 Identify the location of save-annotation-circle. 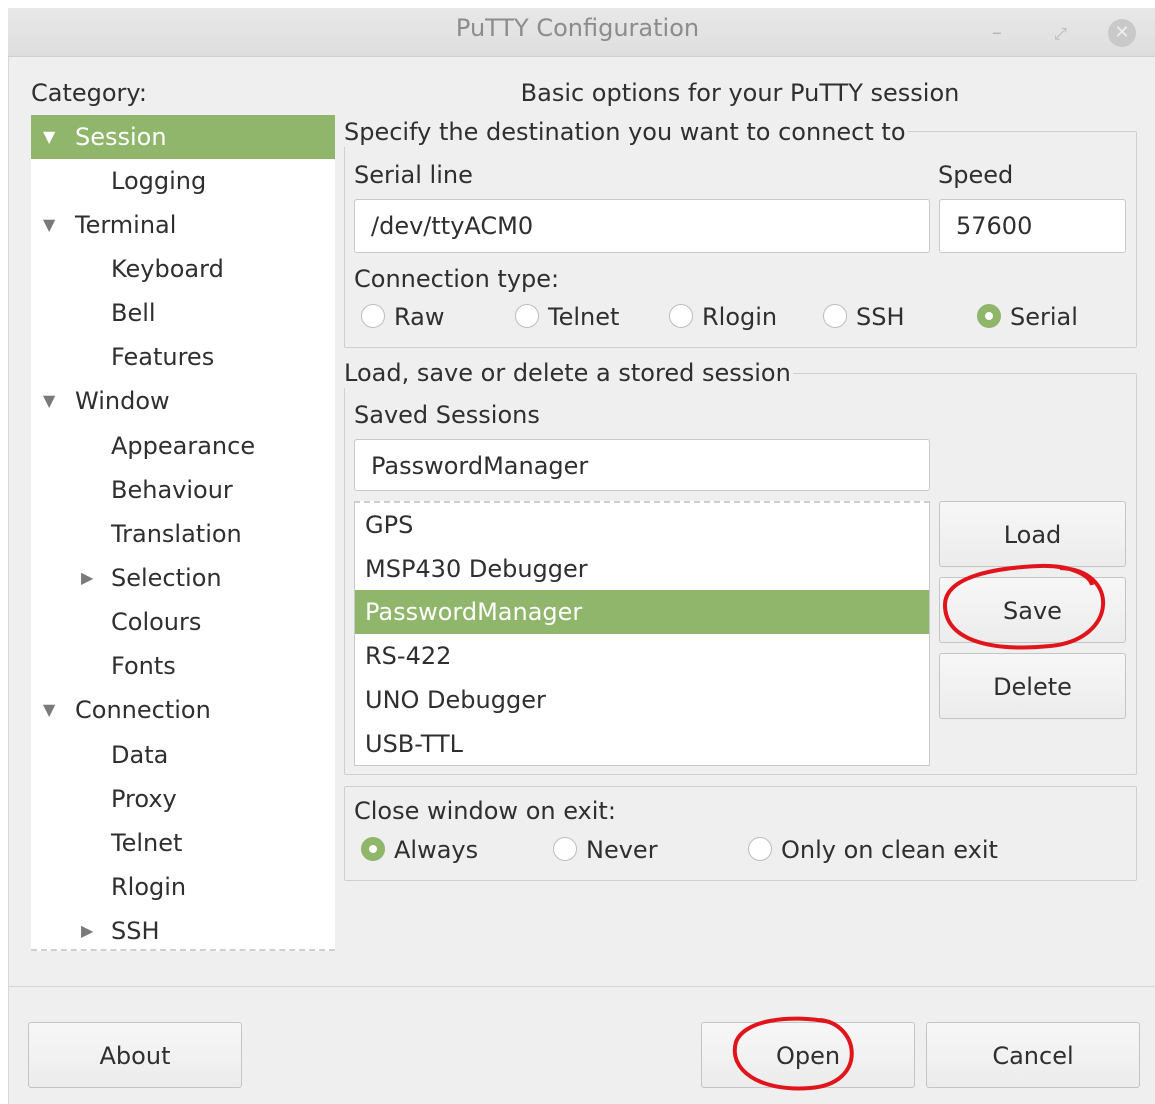
(1024, 606).